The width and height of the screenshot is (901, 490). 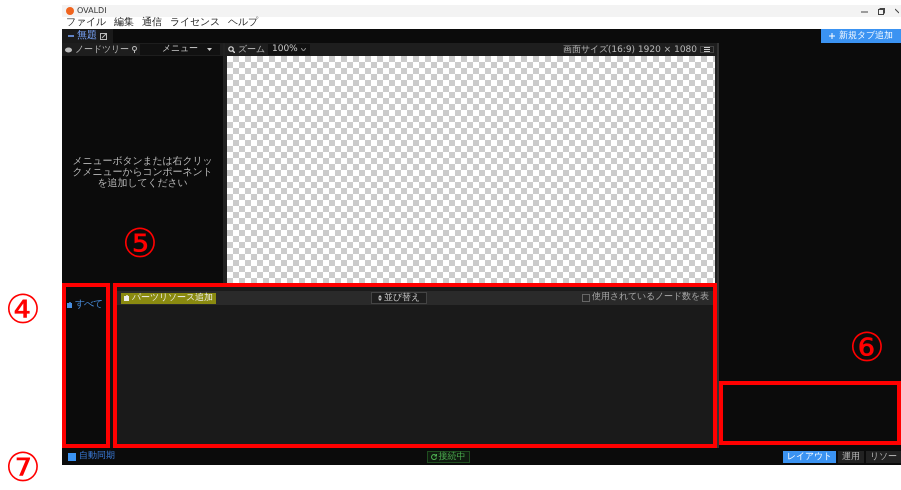 I want to click on close-icon, so click(x=897, y=11).